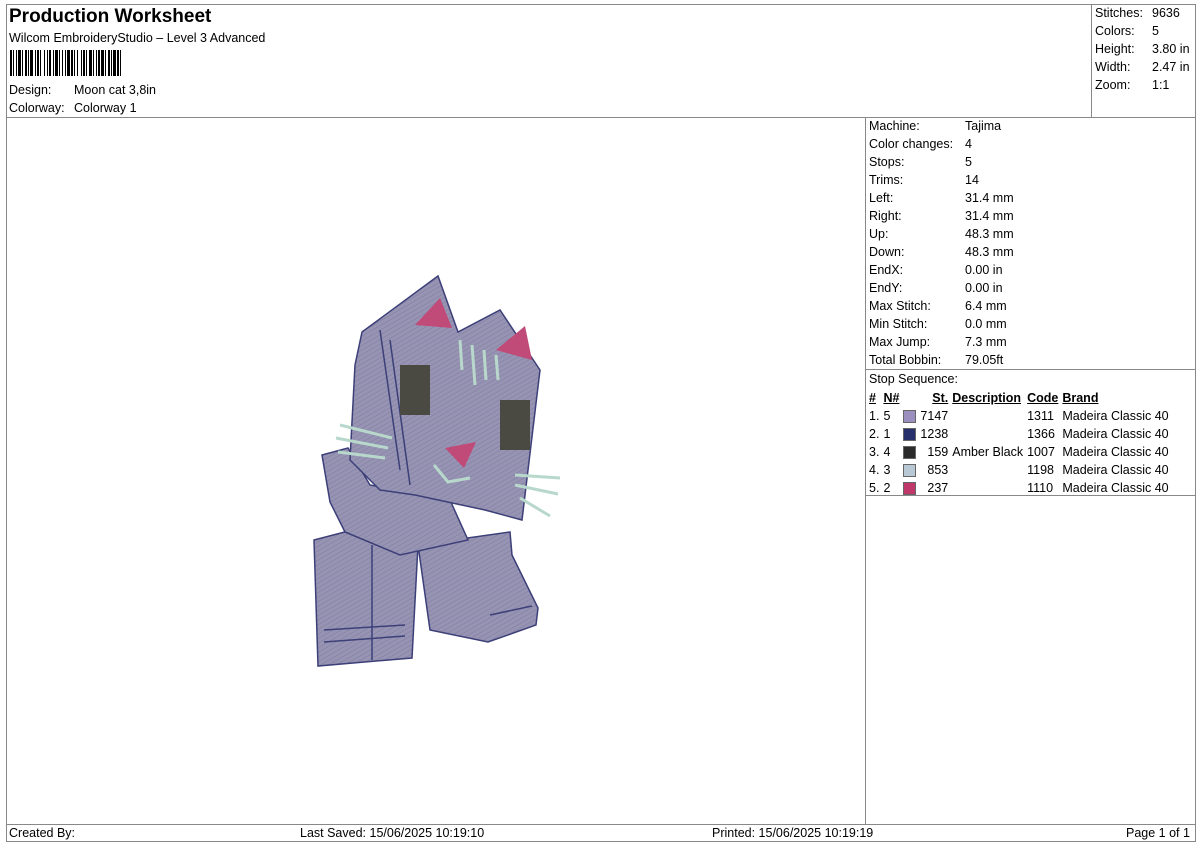 Image resolution: width=1200 pixels, height=848 pixels. What do you see at coordinates (601, 824) in the screenshot?
I see `footer-divider` at bounding box center [601, 824].